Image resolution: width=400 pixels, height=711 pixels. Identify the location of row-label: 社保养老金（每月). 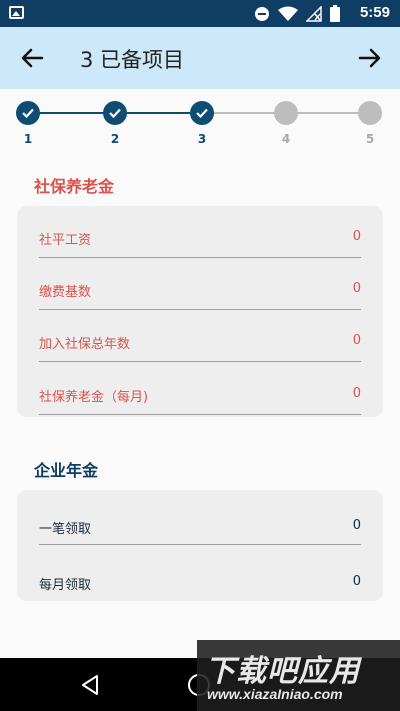
(94, 397).